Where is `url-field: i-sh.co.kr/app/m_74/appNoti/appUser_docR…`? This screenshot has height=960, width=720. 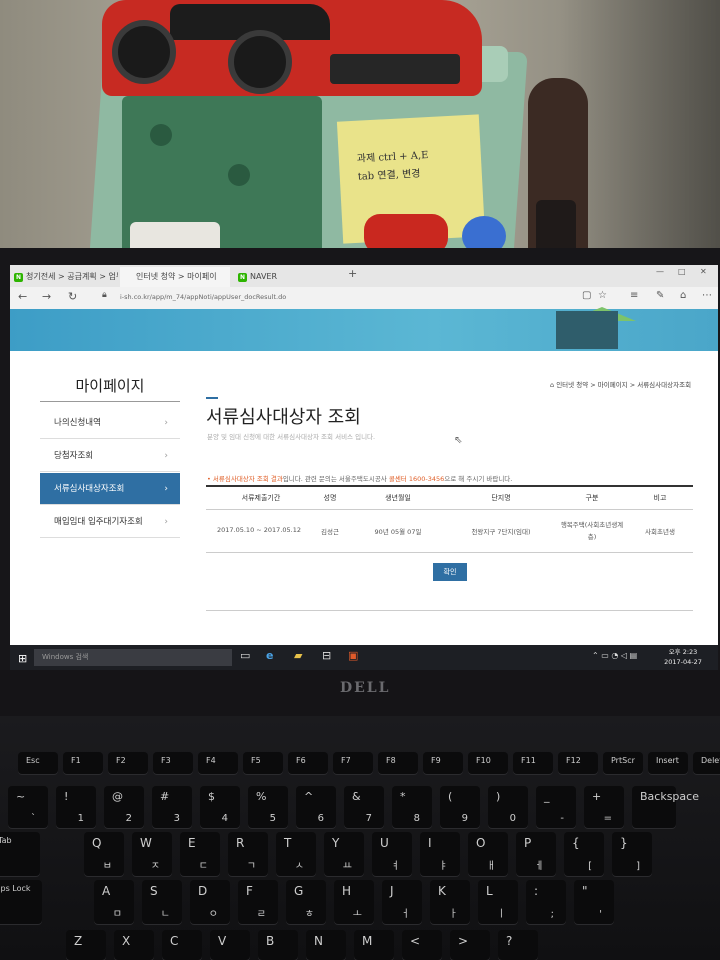 url-field: i-sh.co.kr/app/m_74/appNoti/appUser_docR… is located at coordinates (203, 297).